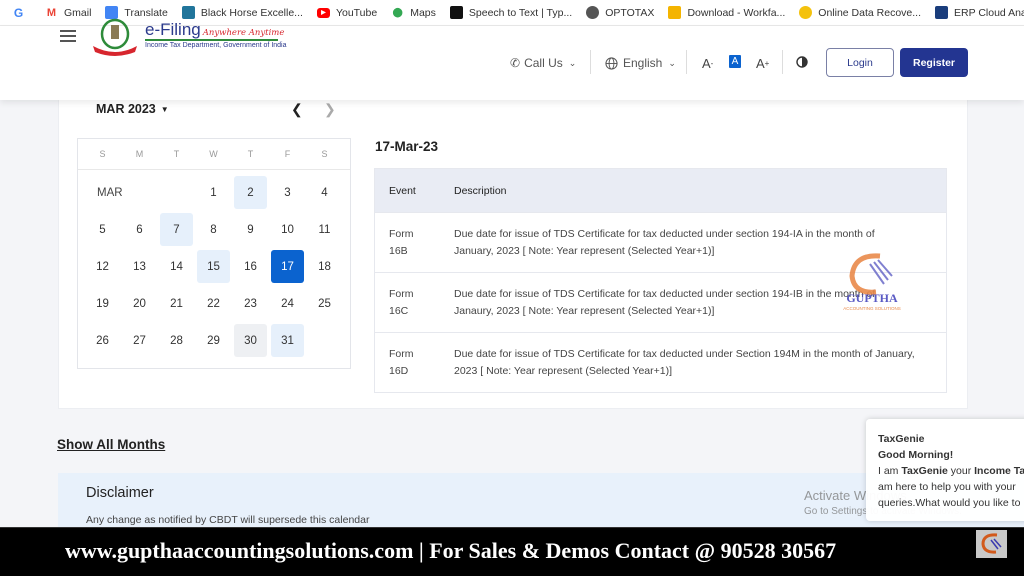  I want to click on bookmark-item: G, so click(21, 12).